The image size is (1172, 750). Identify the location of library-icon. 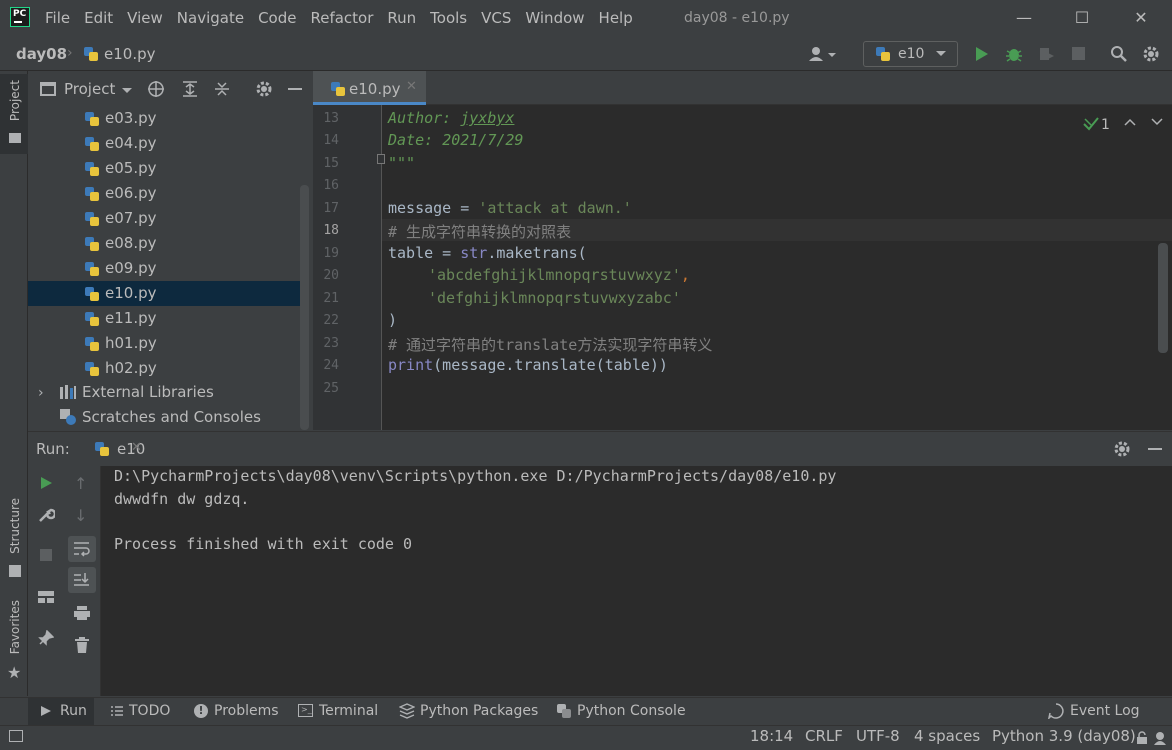
(68, 392).